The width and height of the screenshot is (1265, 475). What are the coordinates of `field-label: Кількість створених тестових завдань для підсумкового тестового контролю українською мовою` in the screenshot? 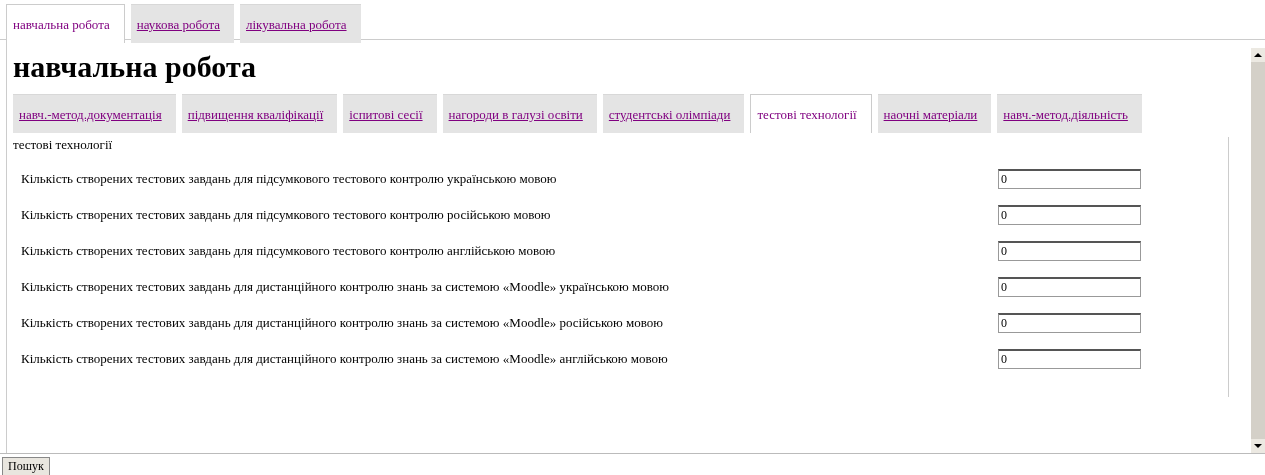 It's located at (289, 179).